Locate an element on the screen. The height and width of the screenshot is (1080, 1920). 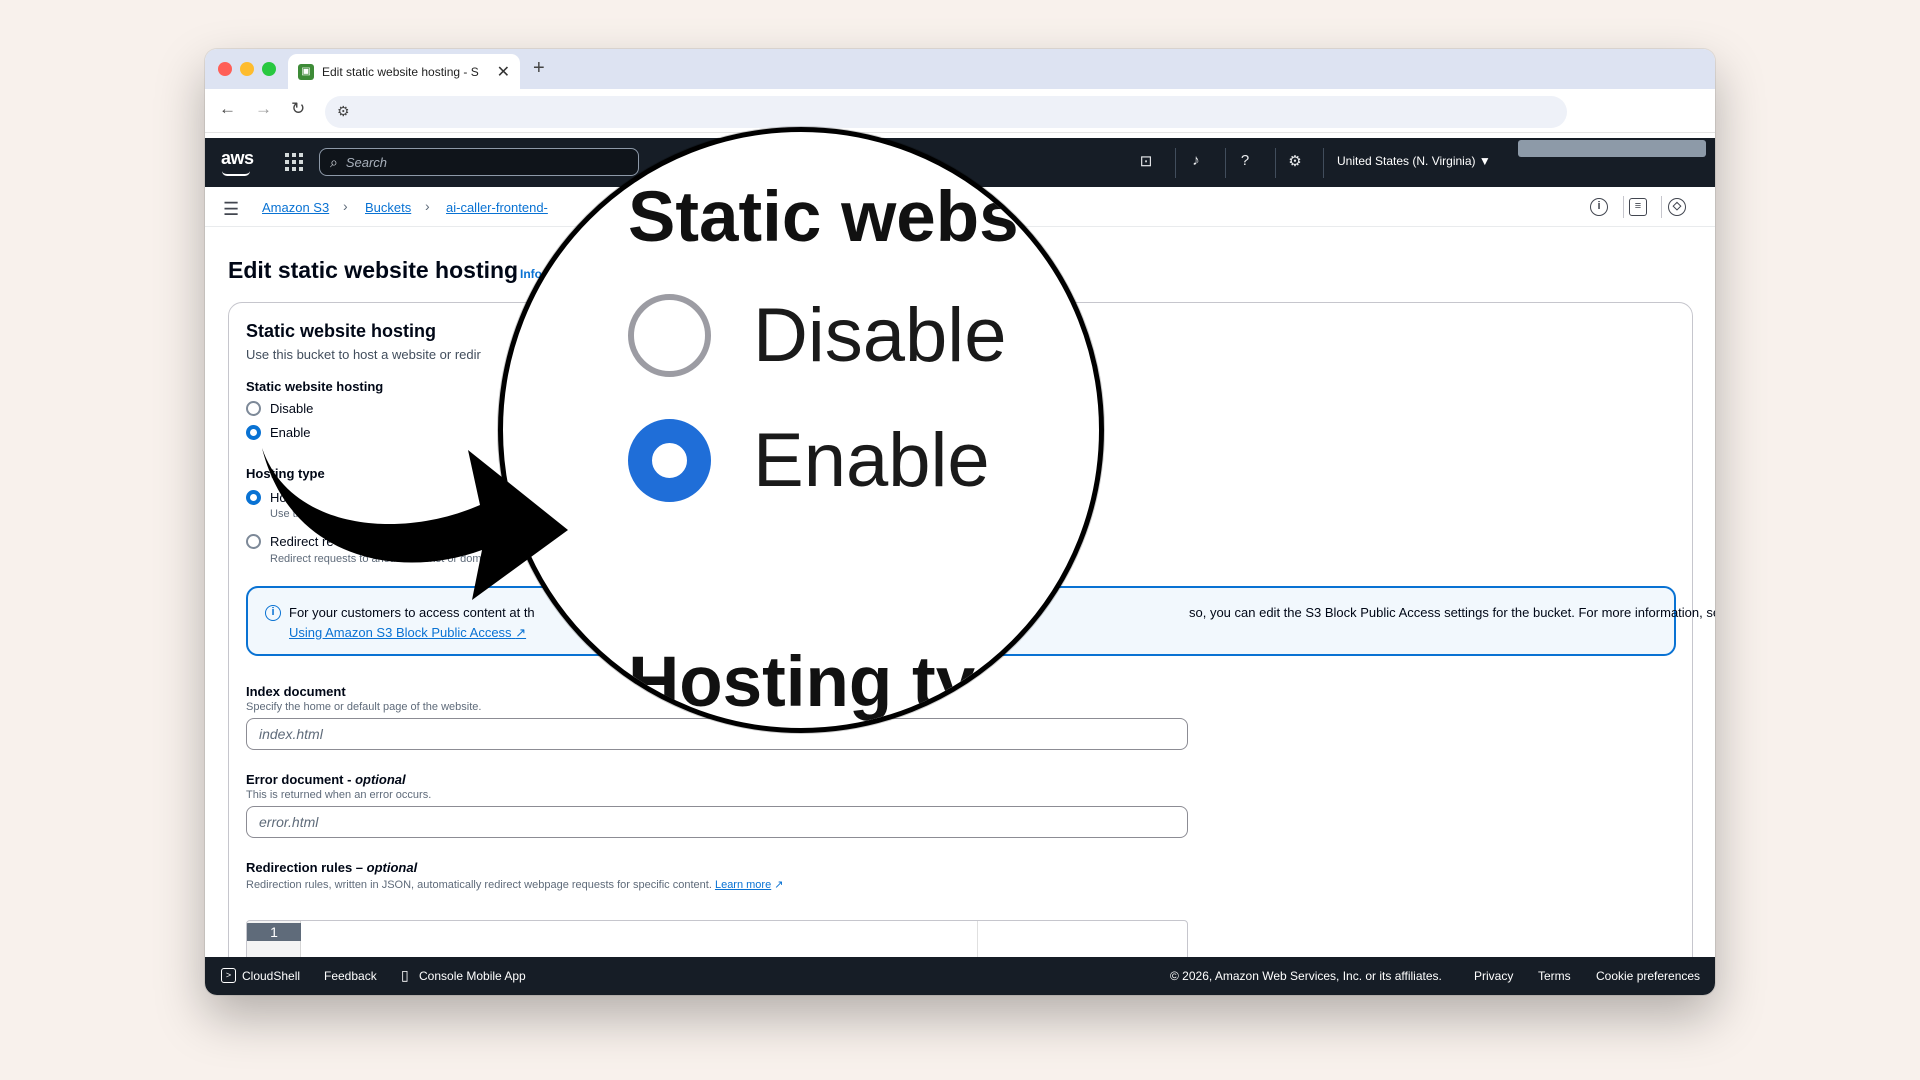
mobile-app-icon: ▯ is located at coordinates (405, 975).